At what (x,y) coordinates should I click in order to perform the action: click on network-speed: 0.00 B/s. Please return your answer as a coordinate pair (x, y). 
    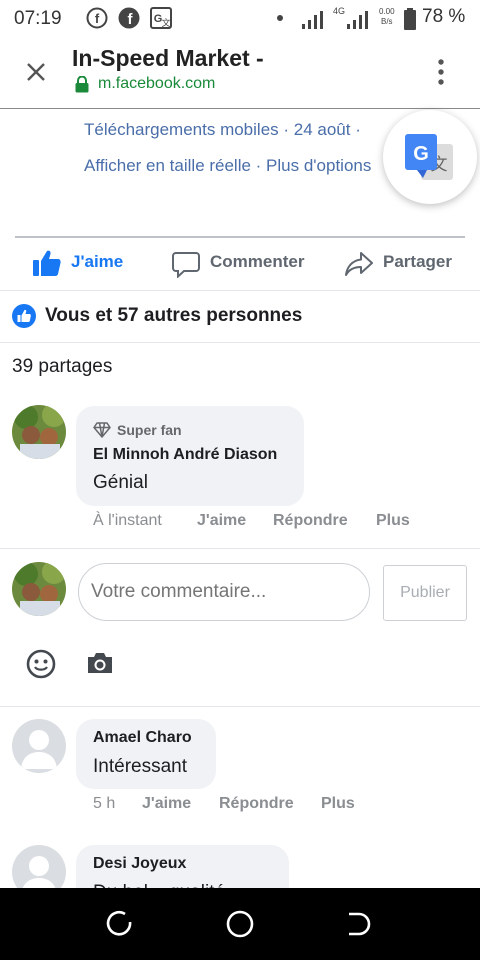
    Looking at the image, I should click on (387, 16).